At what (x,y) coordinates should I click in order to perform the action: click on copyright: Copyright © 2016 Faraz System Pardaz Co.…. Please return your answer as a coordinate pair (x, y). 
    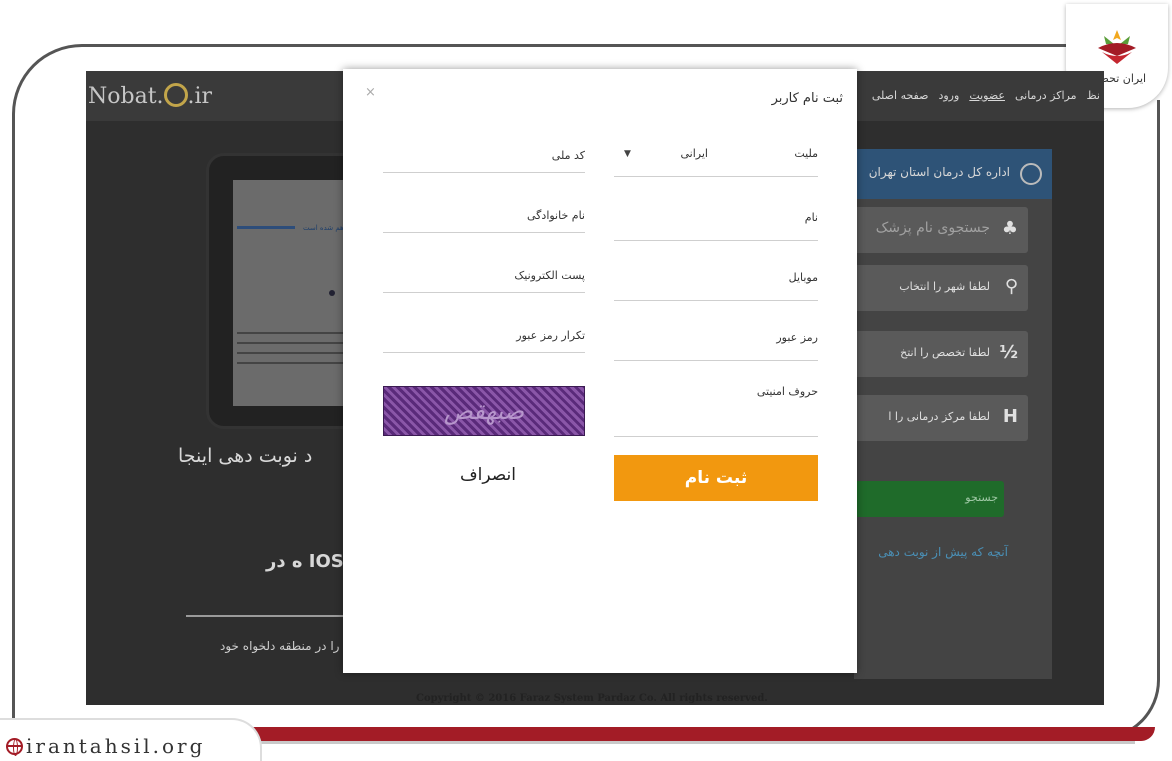
    Looking at the image, I should click on (592, 698).